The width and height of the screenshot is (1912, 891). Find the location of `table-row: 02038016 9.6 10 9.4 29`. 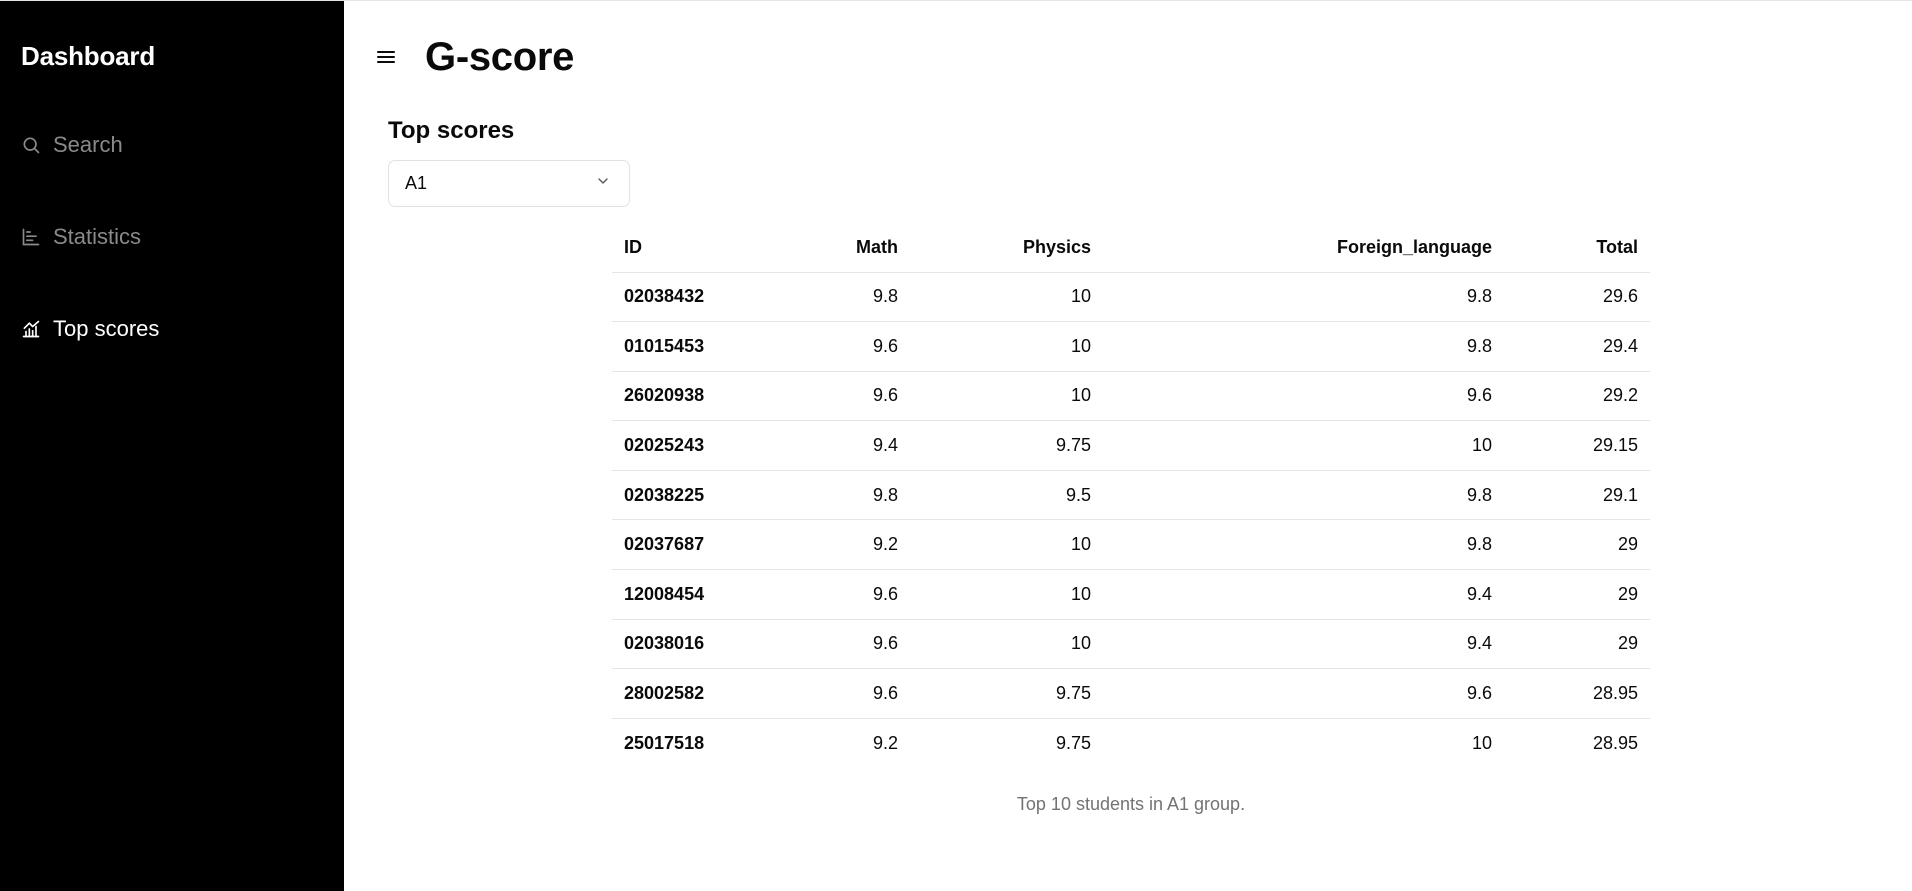

table-row: 02038016 9.6 10 9.4 29 is located at coordinates (1131, 644).